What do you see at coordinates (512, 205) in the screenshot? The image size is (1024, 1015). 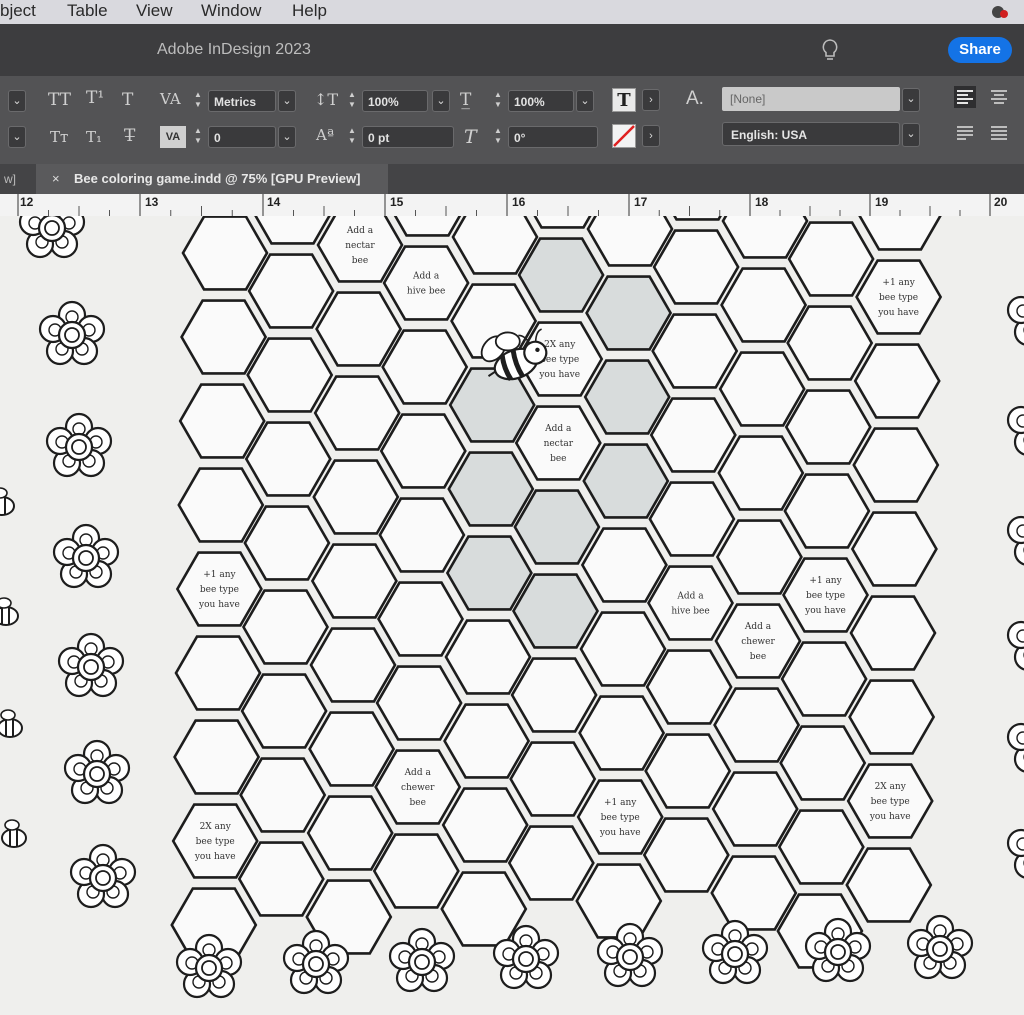 I see `horizontal-ruler: 12 13 14 15 16 17 18 19 20` at bounding box center [512, 205].